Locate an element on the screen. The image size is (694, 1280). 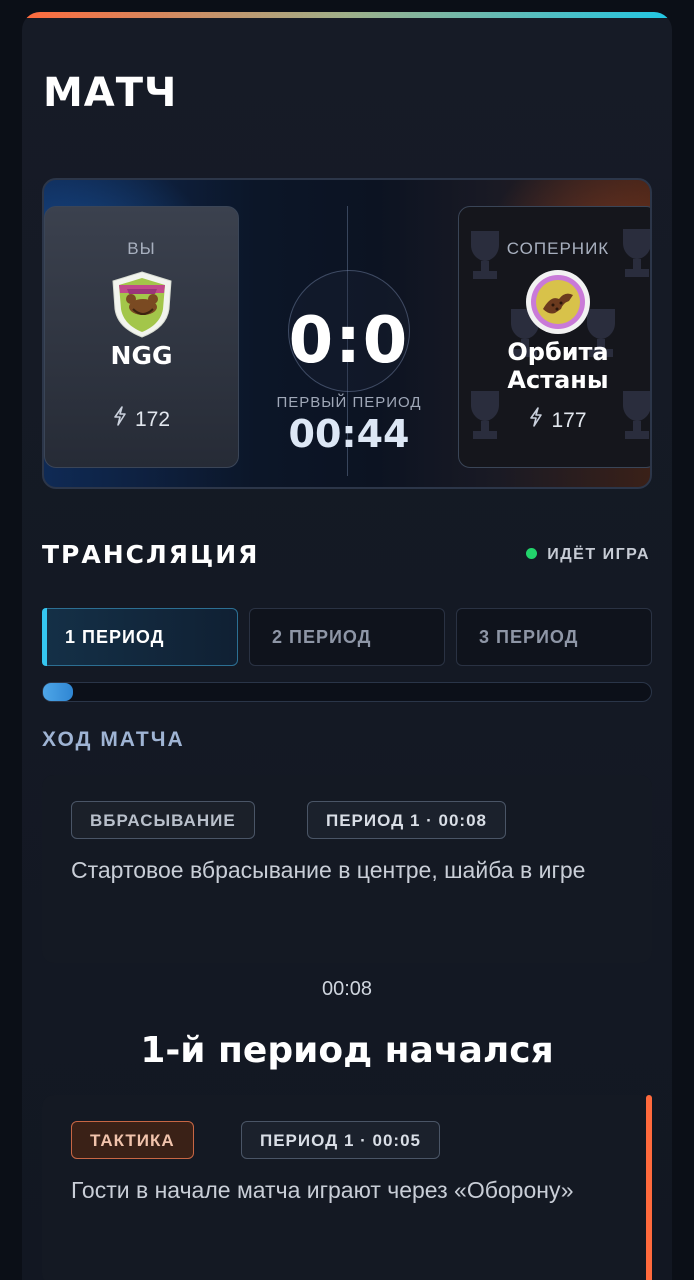
home-rating-value: 172 is located at coordinates (152, 419).